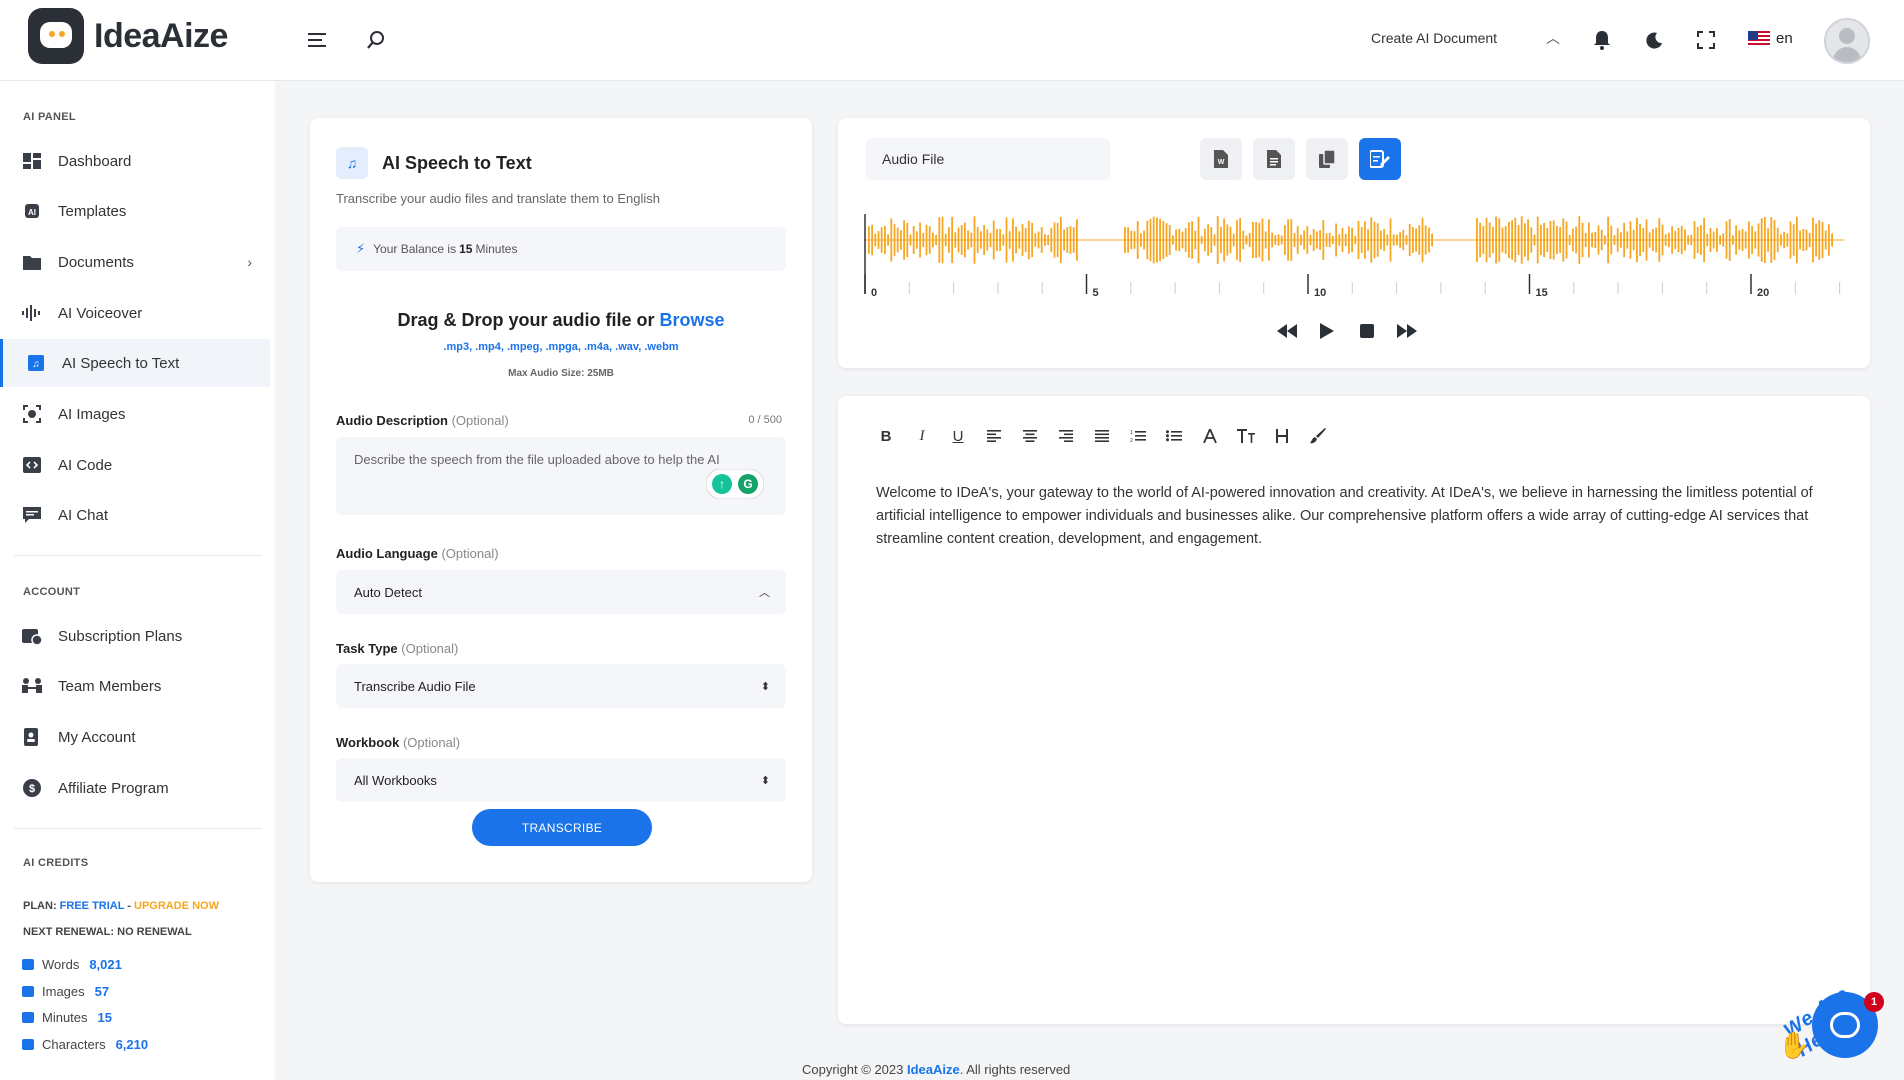  What do you see at coordinates (562, 827) in the screenshot?
I see `transcribe-button: TRANSCRIBE` at bounding box center [562, 827].